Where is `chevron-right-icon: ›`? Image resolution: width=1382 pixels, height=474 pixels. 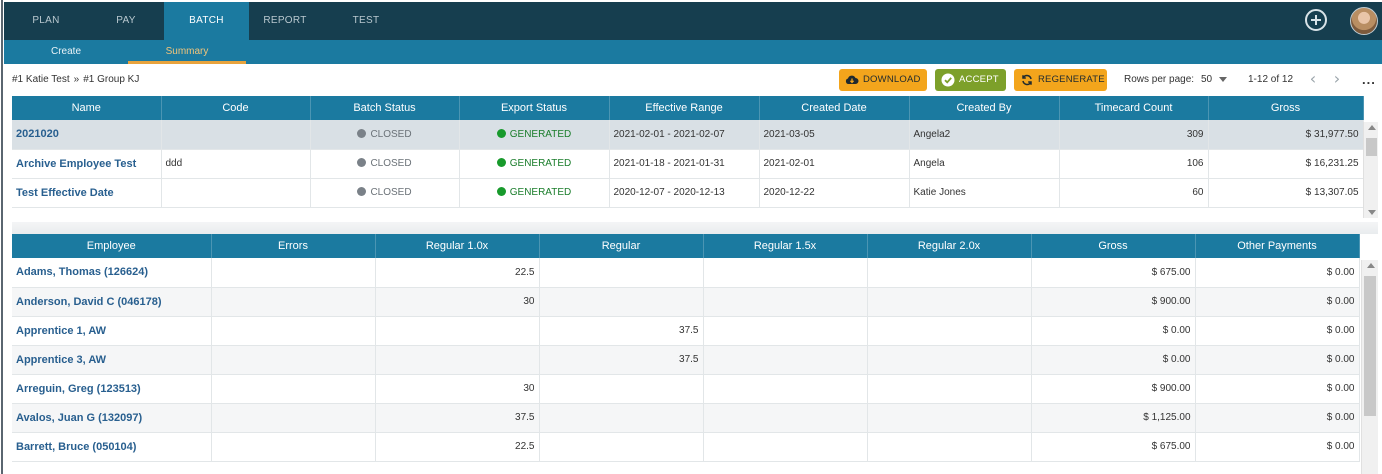 chevron-right-icon: › is located at coordinates (1337, 79).